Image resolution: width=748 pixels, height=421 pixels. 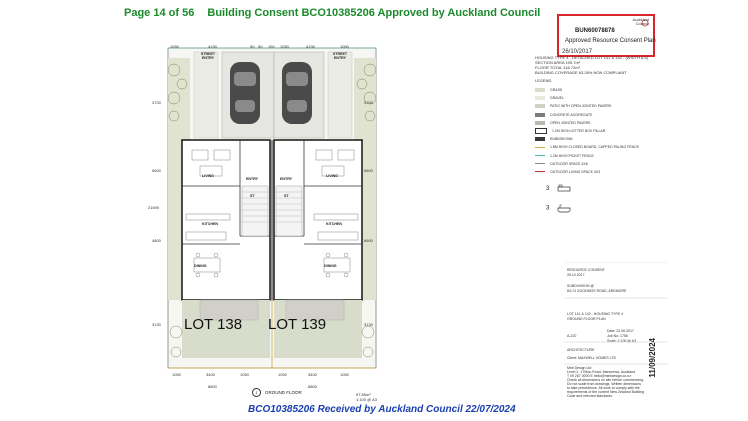 What do you see at coordinates (368, 102) in the screenshot?
I see `right-dim: 3700` at bounding box center [368, 102].